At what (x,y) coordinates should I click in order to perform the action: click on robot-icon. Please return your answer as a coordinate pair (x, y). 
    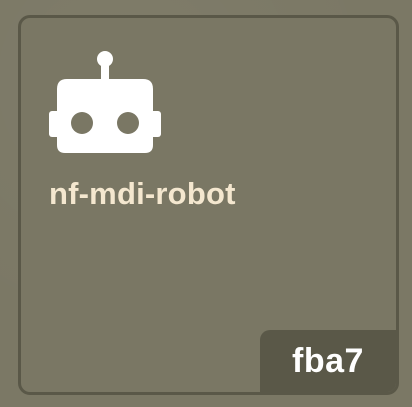
    Looking at the image, I should click on (105, 103).